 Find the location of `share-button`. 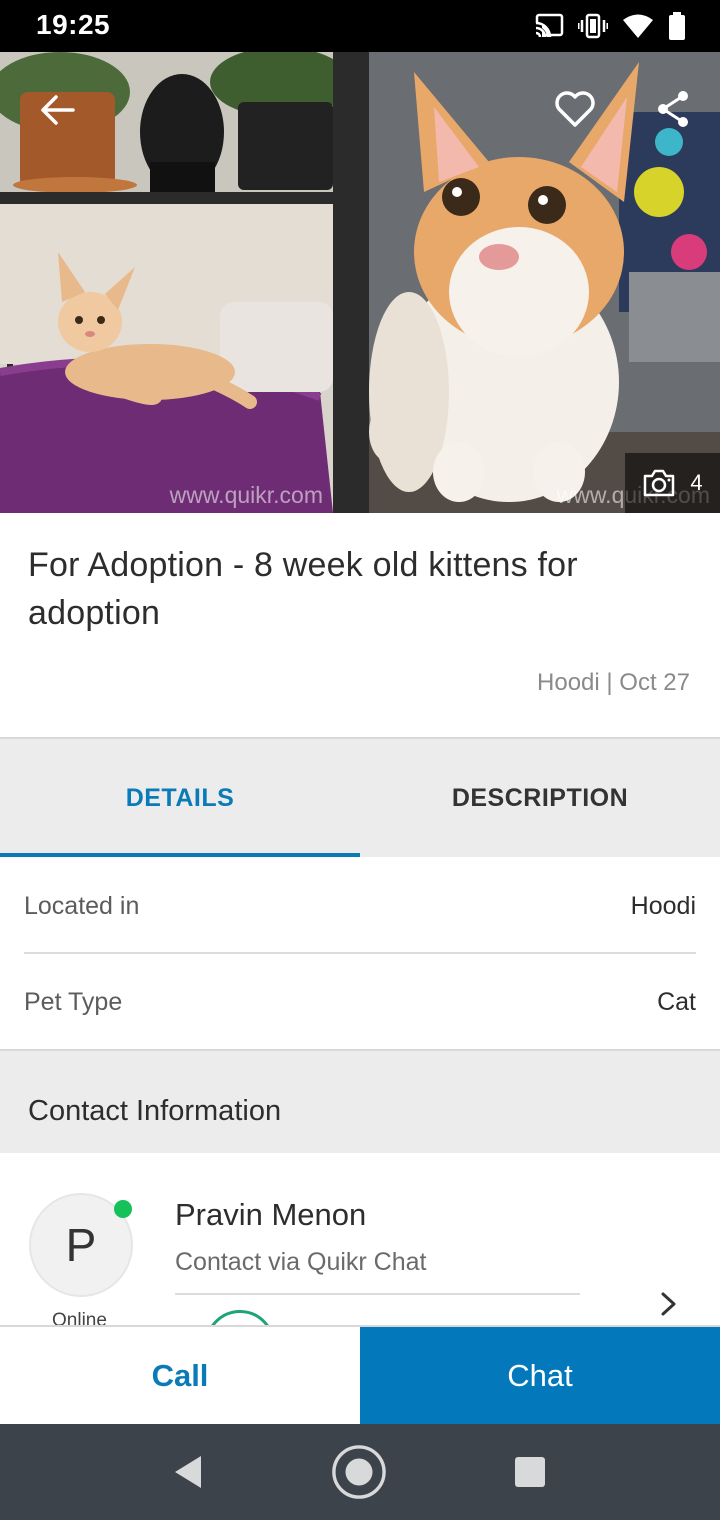

share-button is located at coordinates (673, 109).